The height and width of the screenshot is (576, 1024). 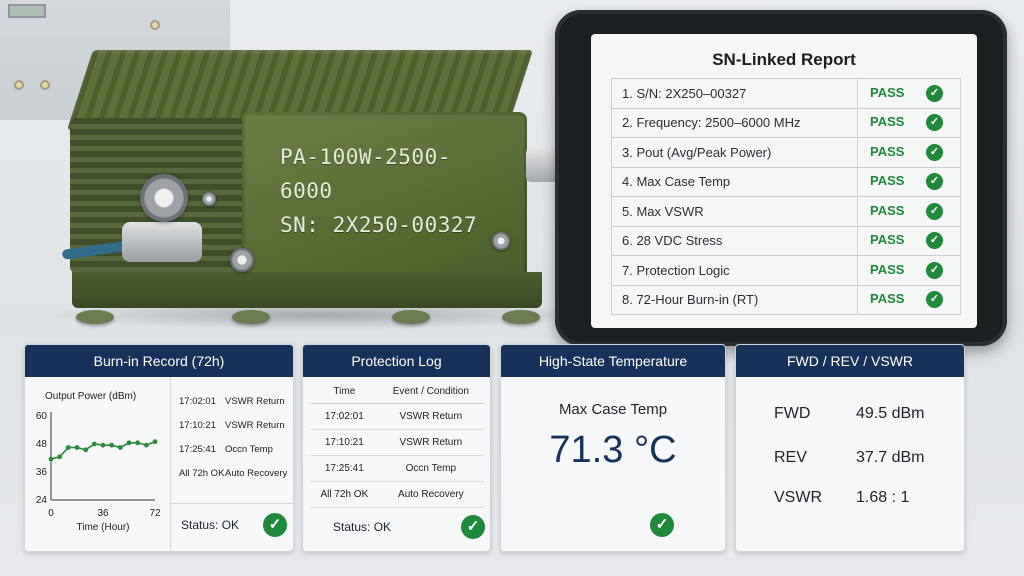 What do you see at coordinates (344, 442) in the screenshot?
I see `protection-time: 17:10:21` at bounding box center [344, 442].